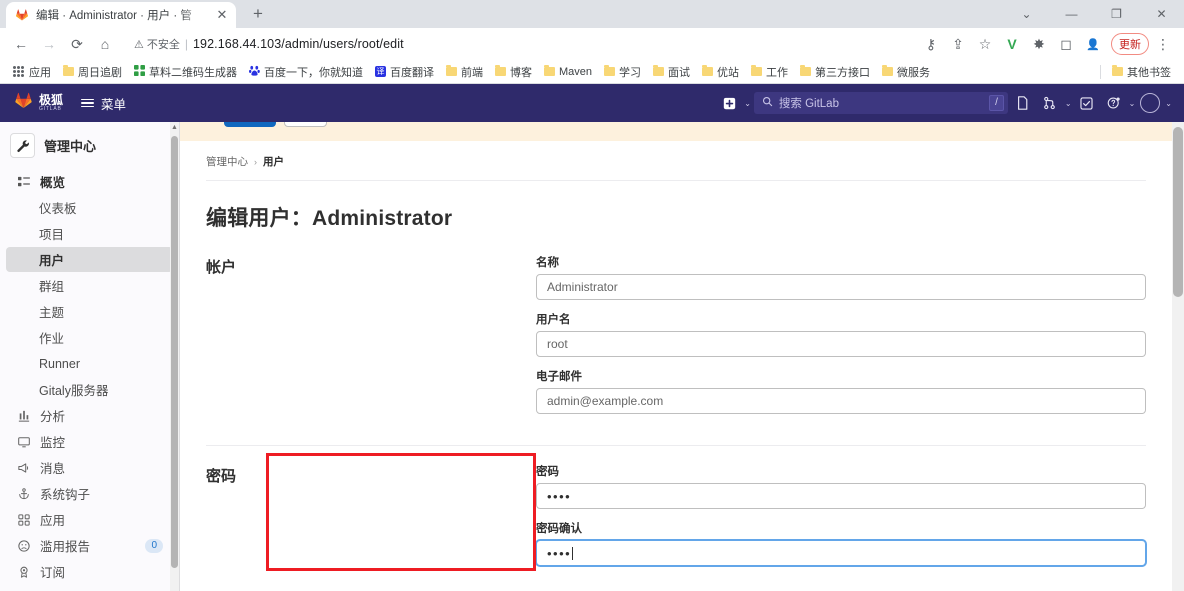  Describe the element at coordinates (89, 233) in the screenshot. I see `sidebar-item-projects: 项目` at that location.